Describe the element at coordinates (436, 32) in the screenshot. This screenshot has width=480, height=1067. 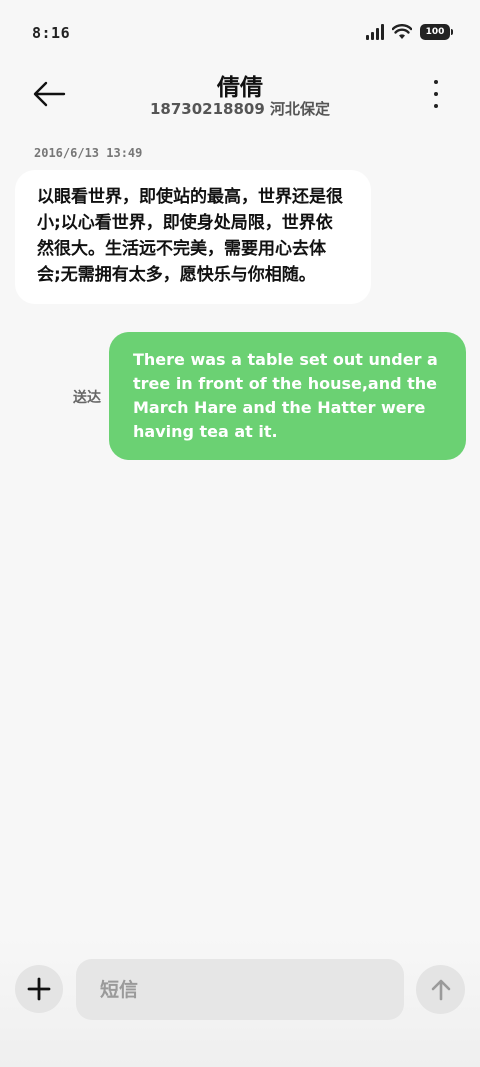
I see `battery-icon: 100` at that location.